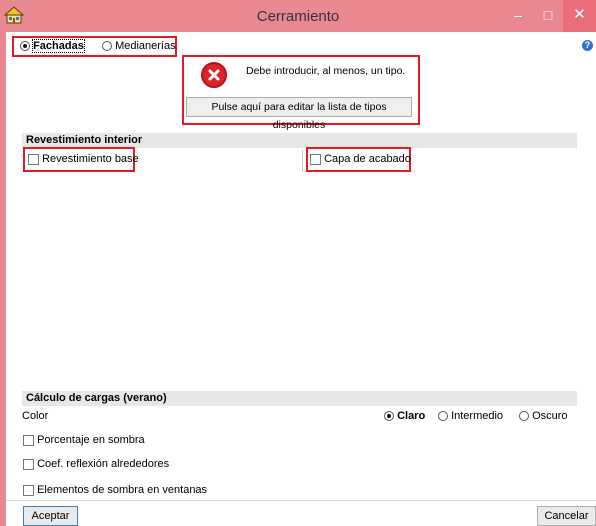  Describe the element at coordinates (389, 416) in the screenshot. I see `radio-claro-dot` at that location.